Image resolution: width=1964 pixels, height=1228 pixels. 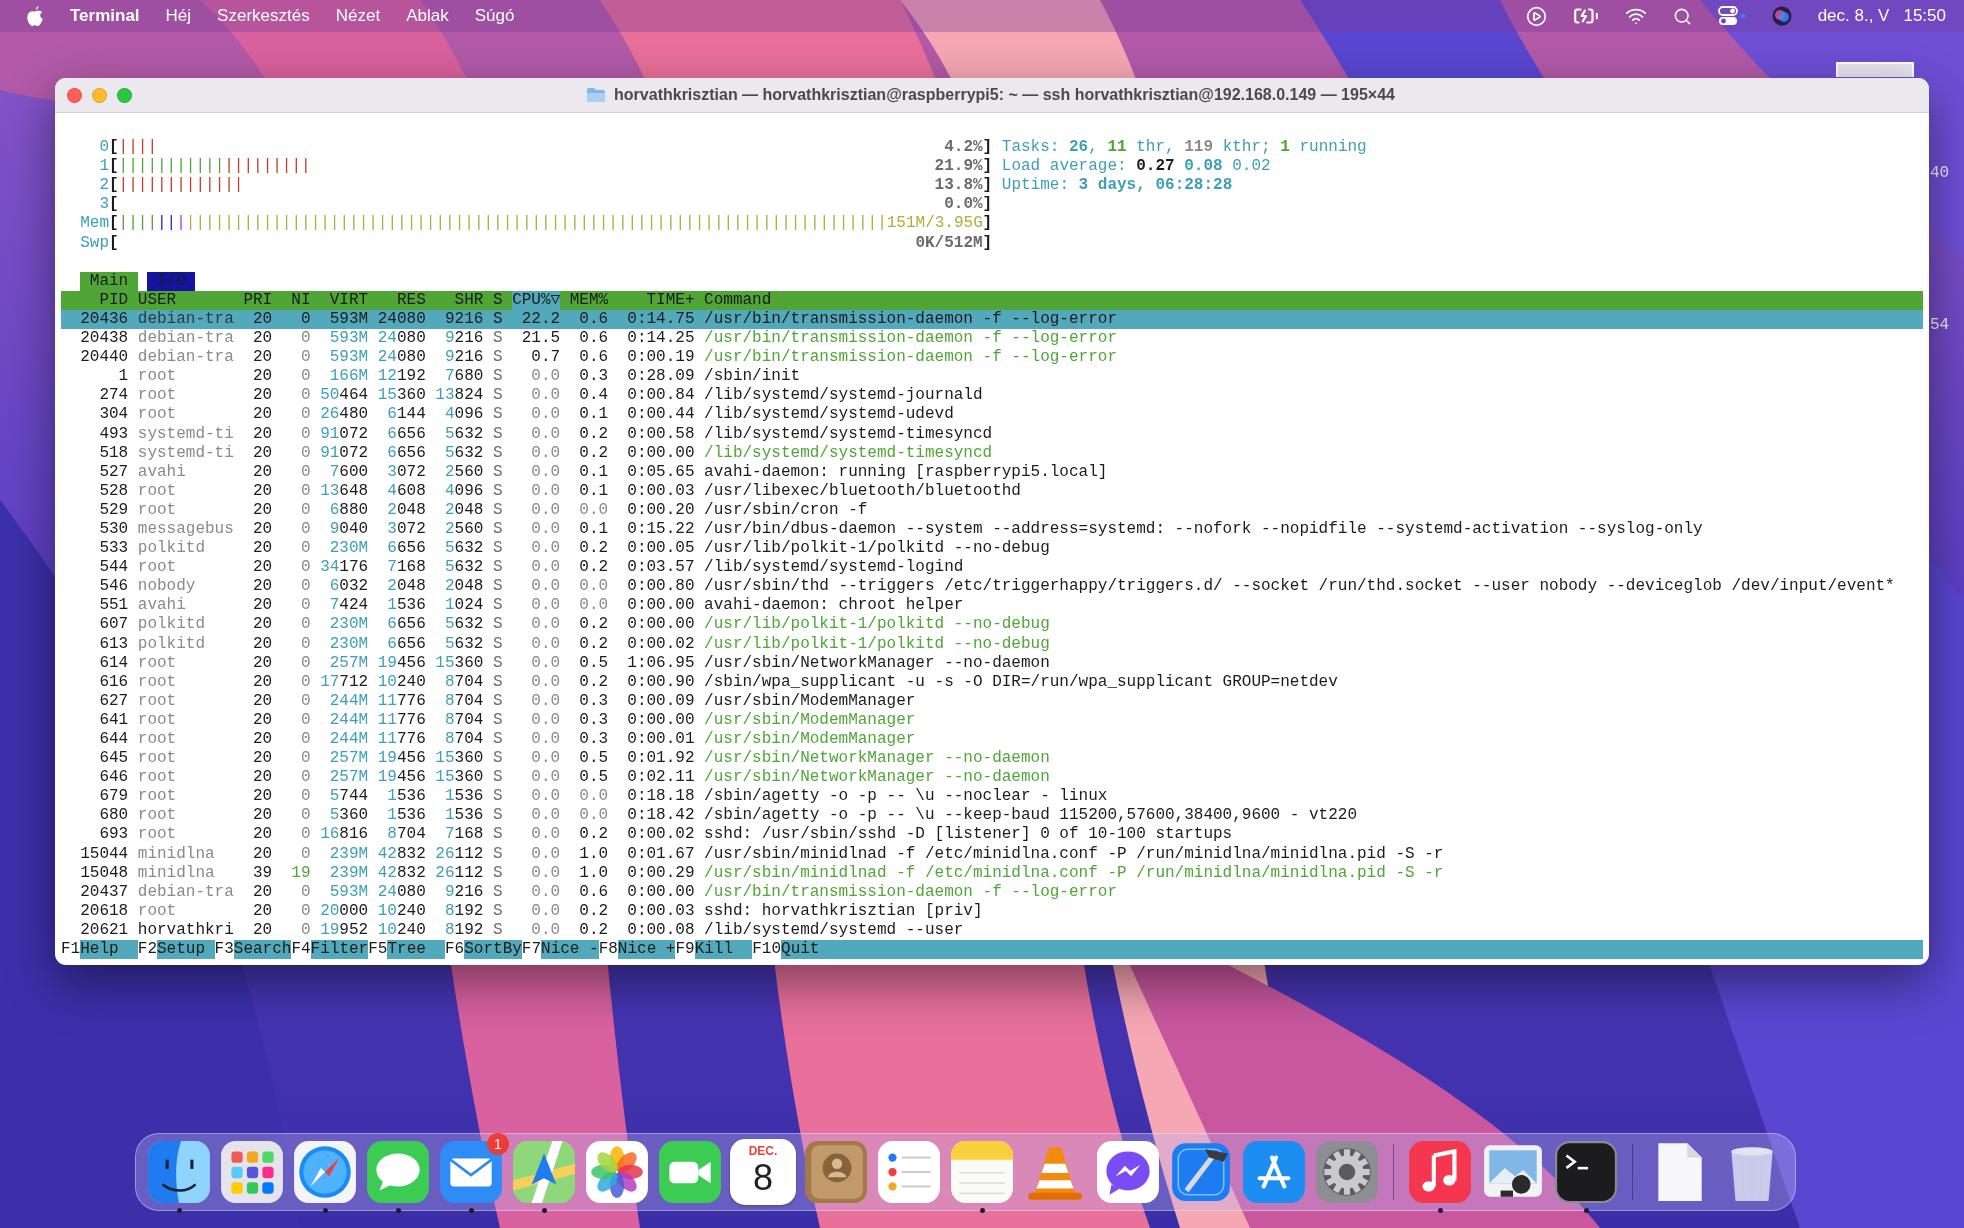 I want to click on process-row: 15044 minidlna 20 0 239M 42832 26112 S 0.0 1.0 0:01.67 /usr/sbin/minidlnad -f /etc/minidlna.conf -P /run/minidlna/minidlna.pid -S -r, so click(x=992, y=854).